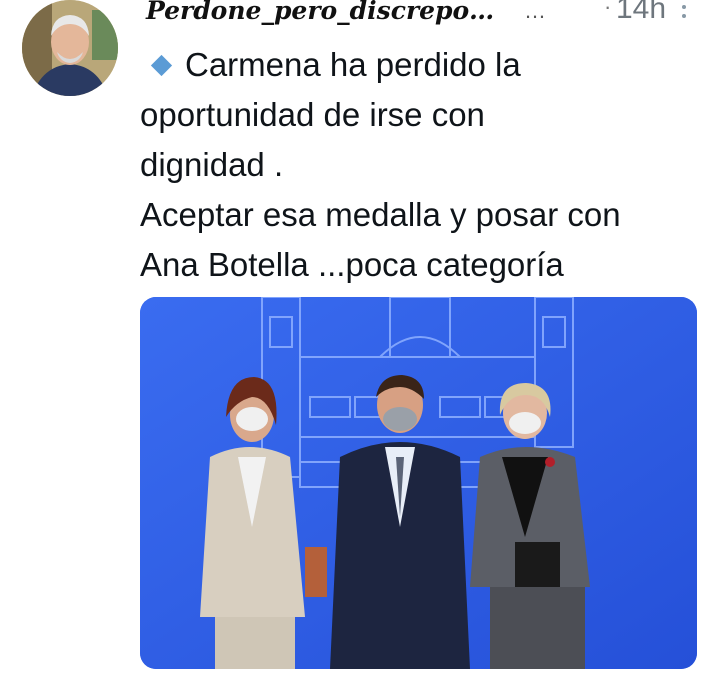 This screenshot has width=720, height=674. Describe the element at coordinates (352, 264) in the screenshot. I see `tweet-text-line-4: Ana Botella ...poca categoría` at that location.